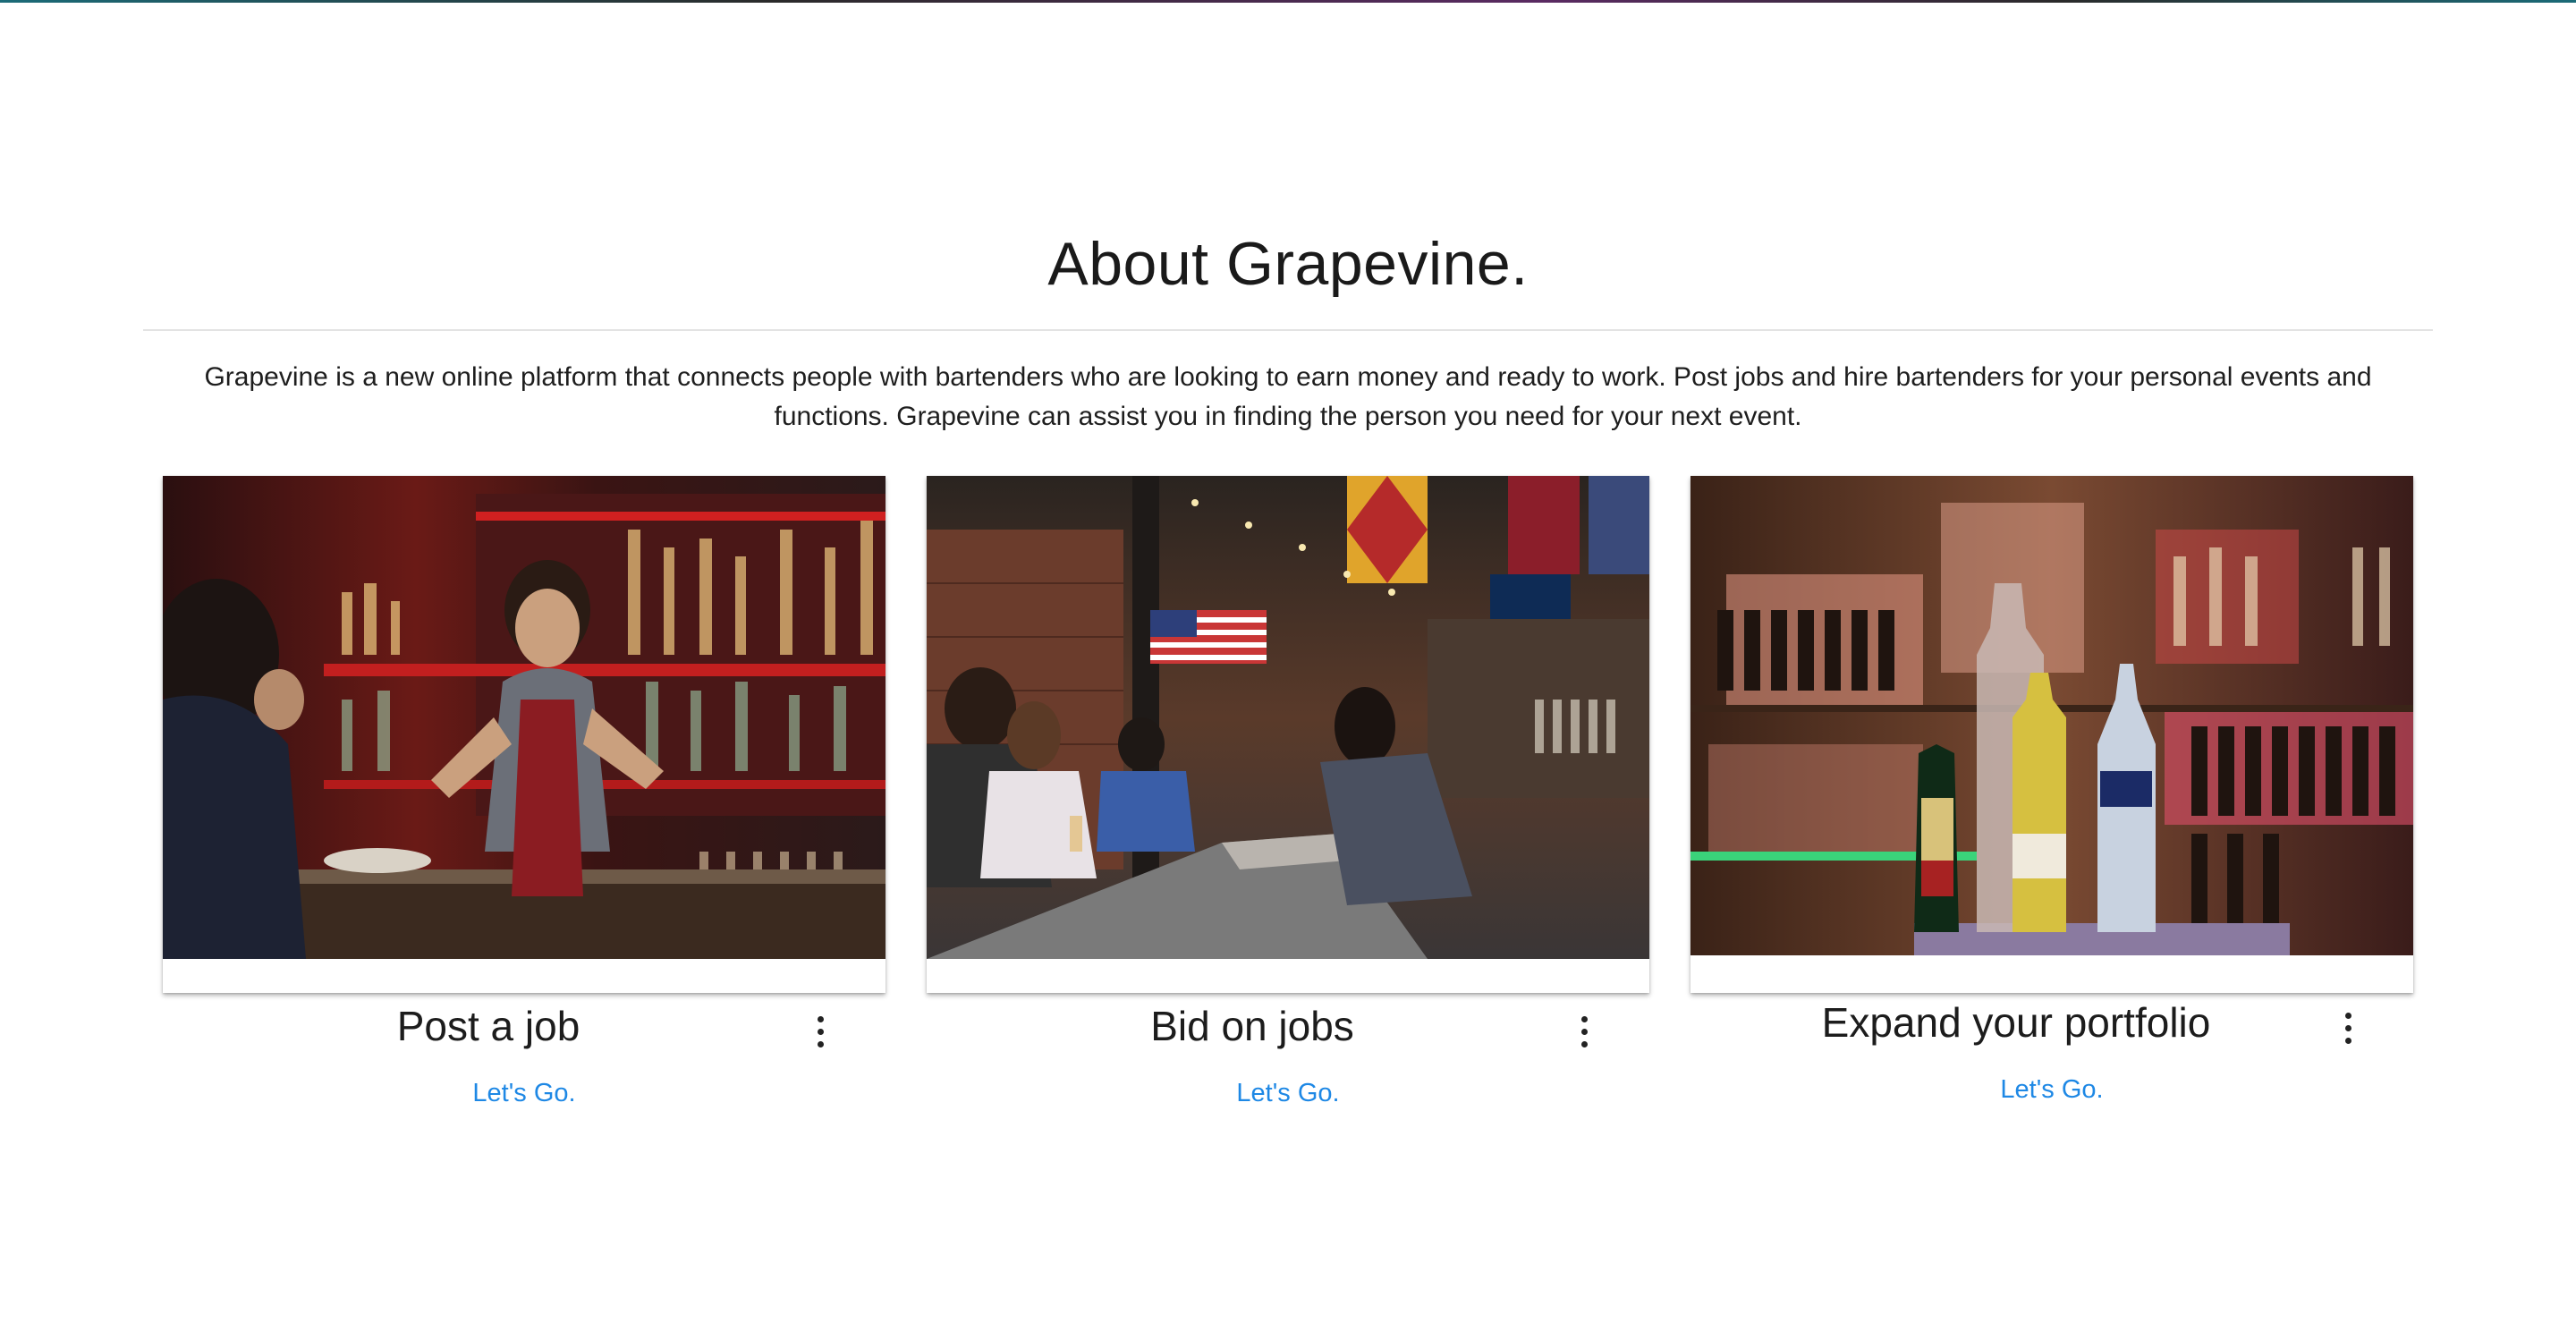  I want to click on page-title: About Grapevine., so click(1288, 264).